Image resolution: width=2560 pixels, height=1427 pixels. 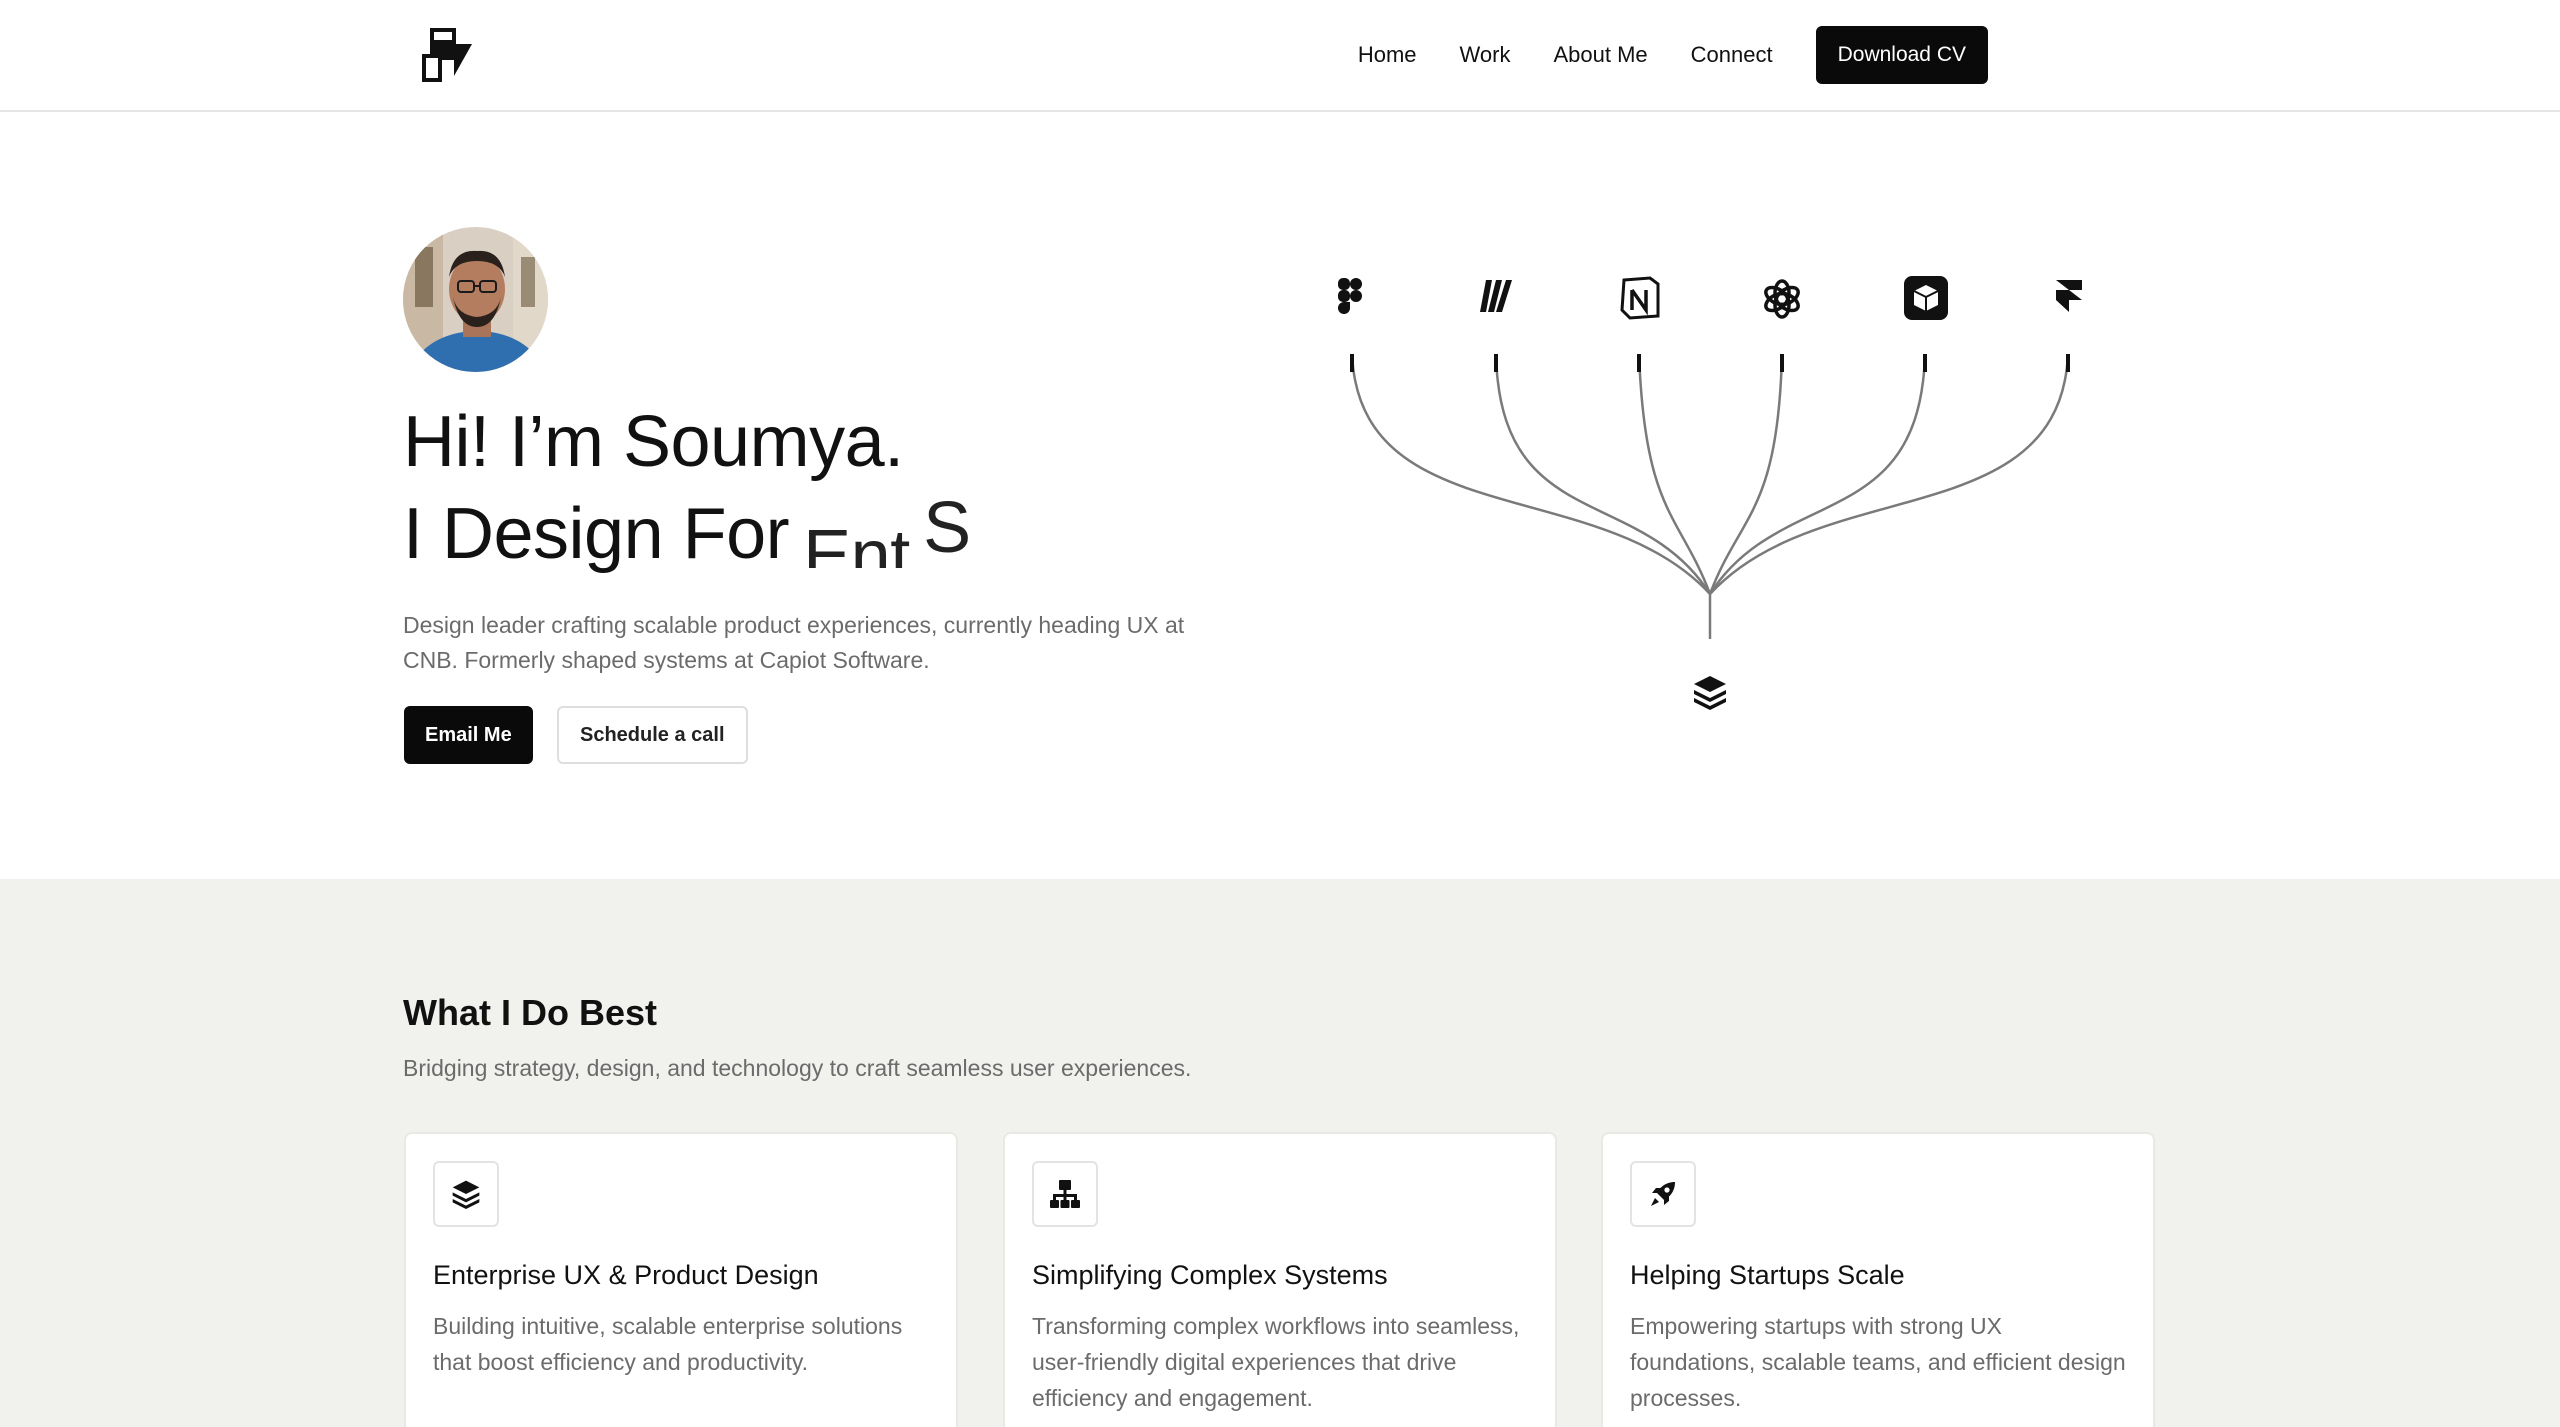 I want to click on rotating-word: Ent S, so click(x=888, y=533).